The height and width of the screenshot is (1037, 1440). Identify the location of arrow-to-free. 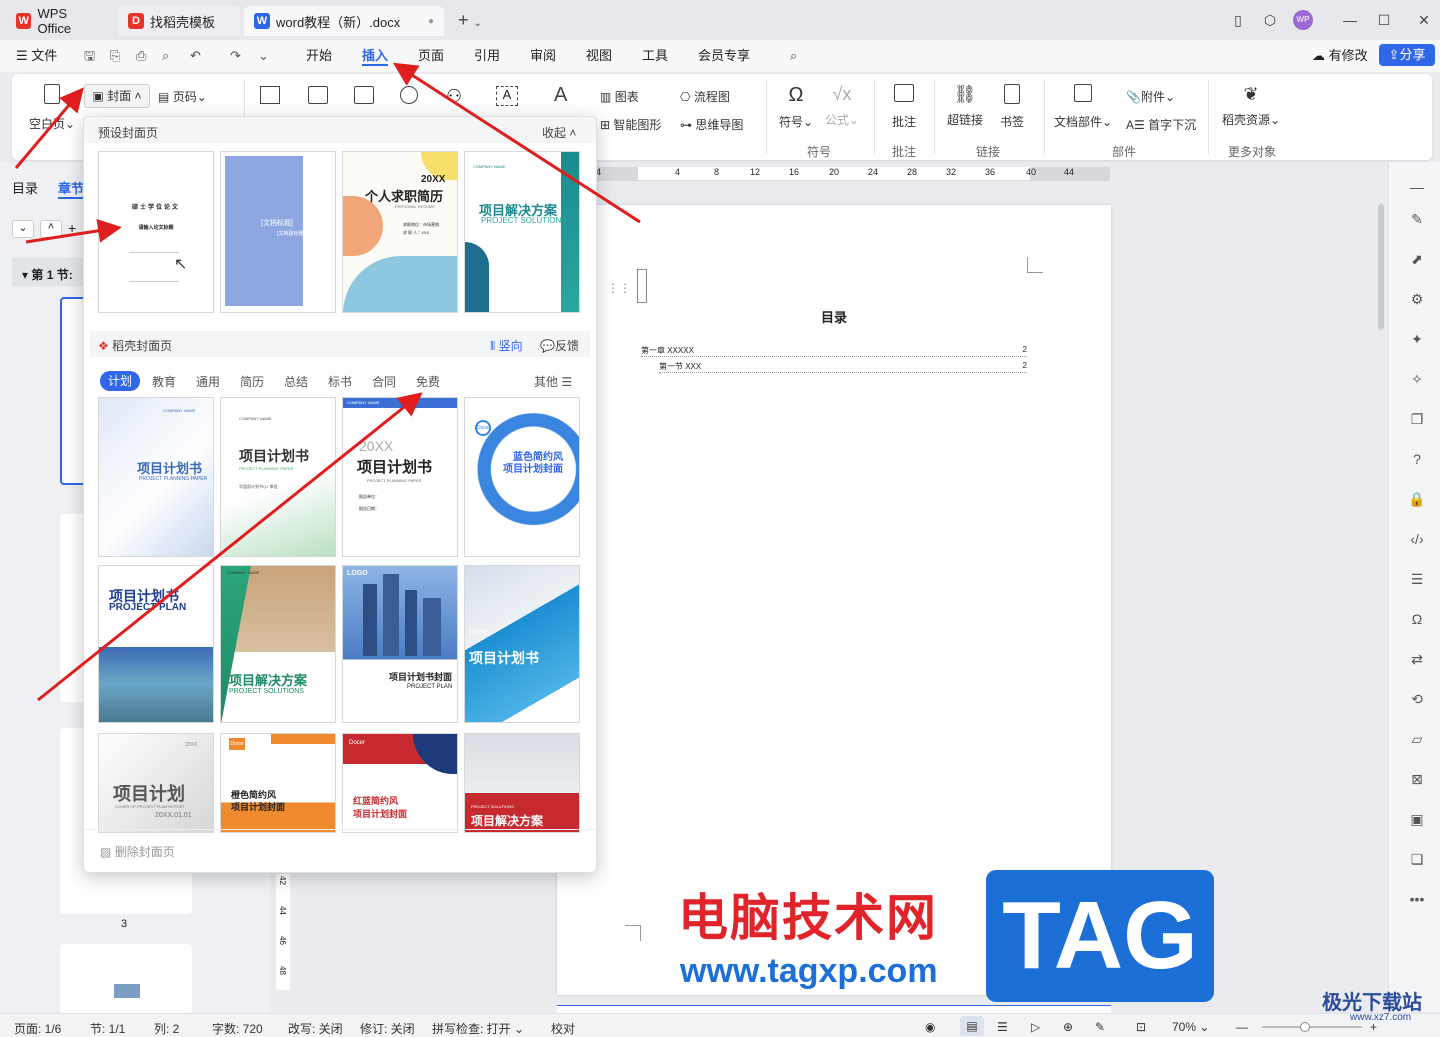
(230, 547).